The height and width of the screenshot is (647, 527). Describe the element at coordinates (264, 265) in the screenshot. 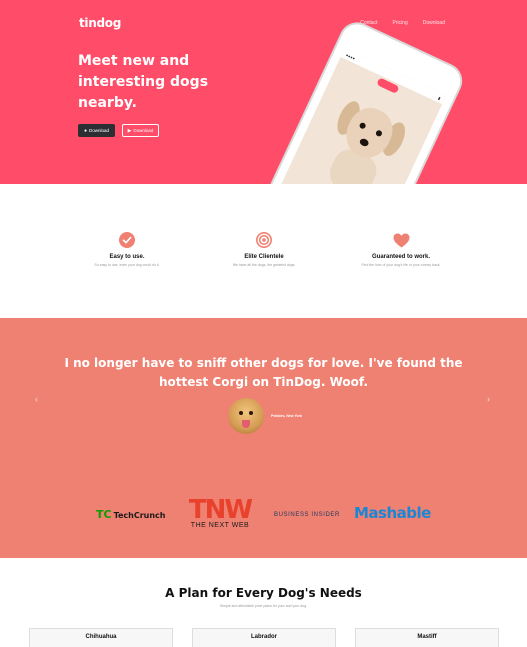

I see `feature-elite-text: We have all the dogs, the greatest dogs.` at that location.